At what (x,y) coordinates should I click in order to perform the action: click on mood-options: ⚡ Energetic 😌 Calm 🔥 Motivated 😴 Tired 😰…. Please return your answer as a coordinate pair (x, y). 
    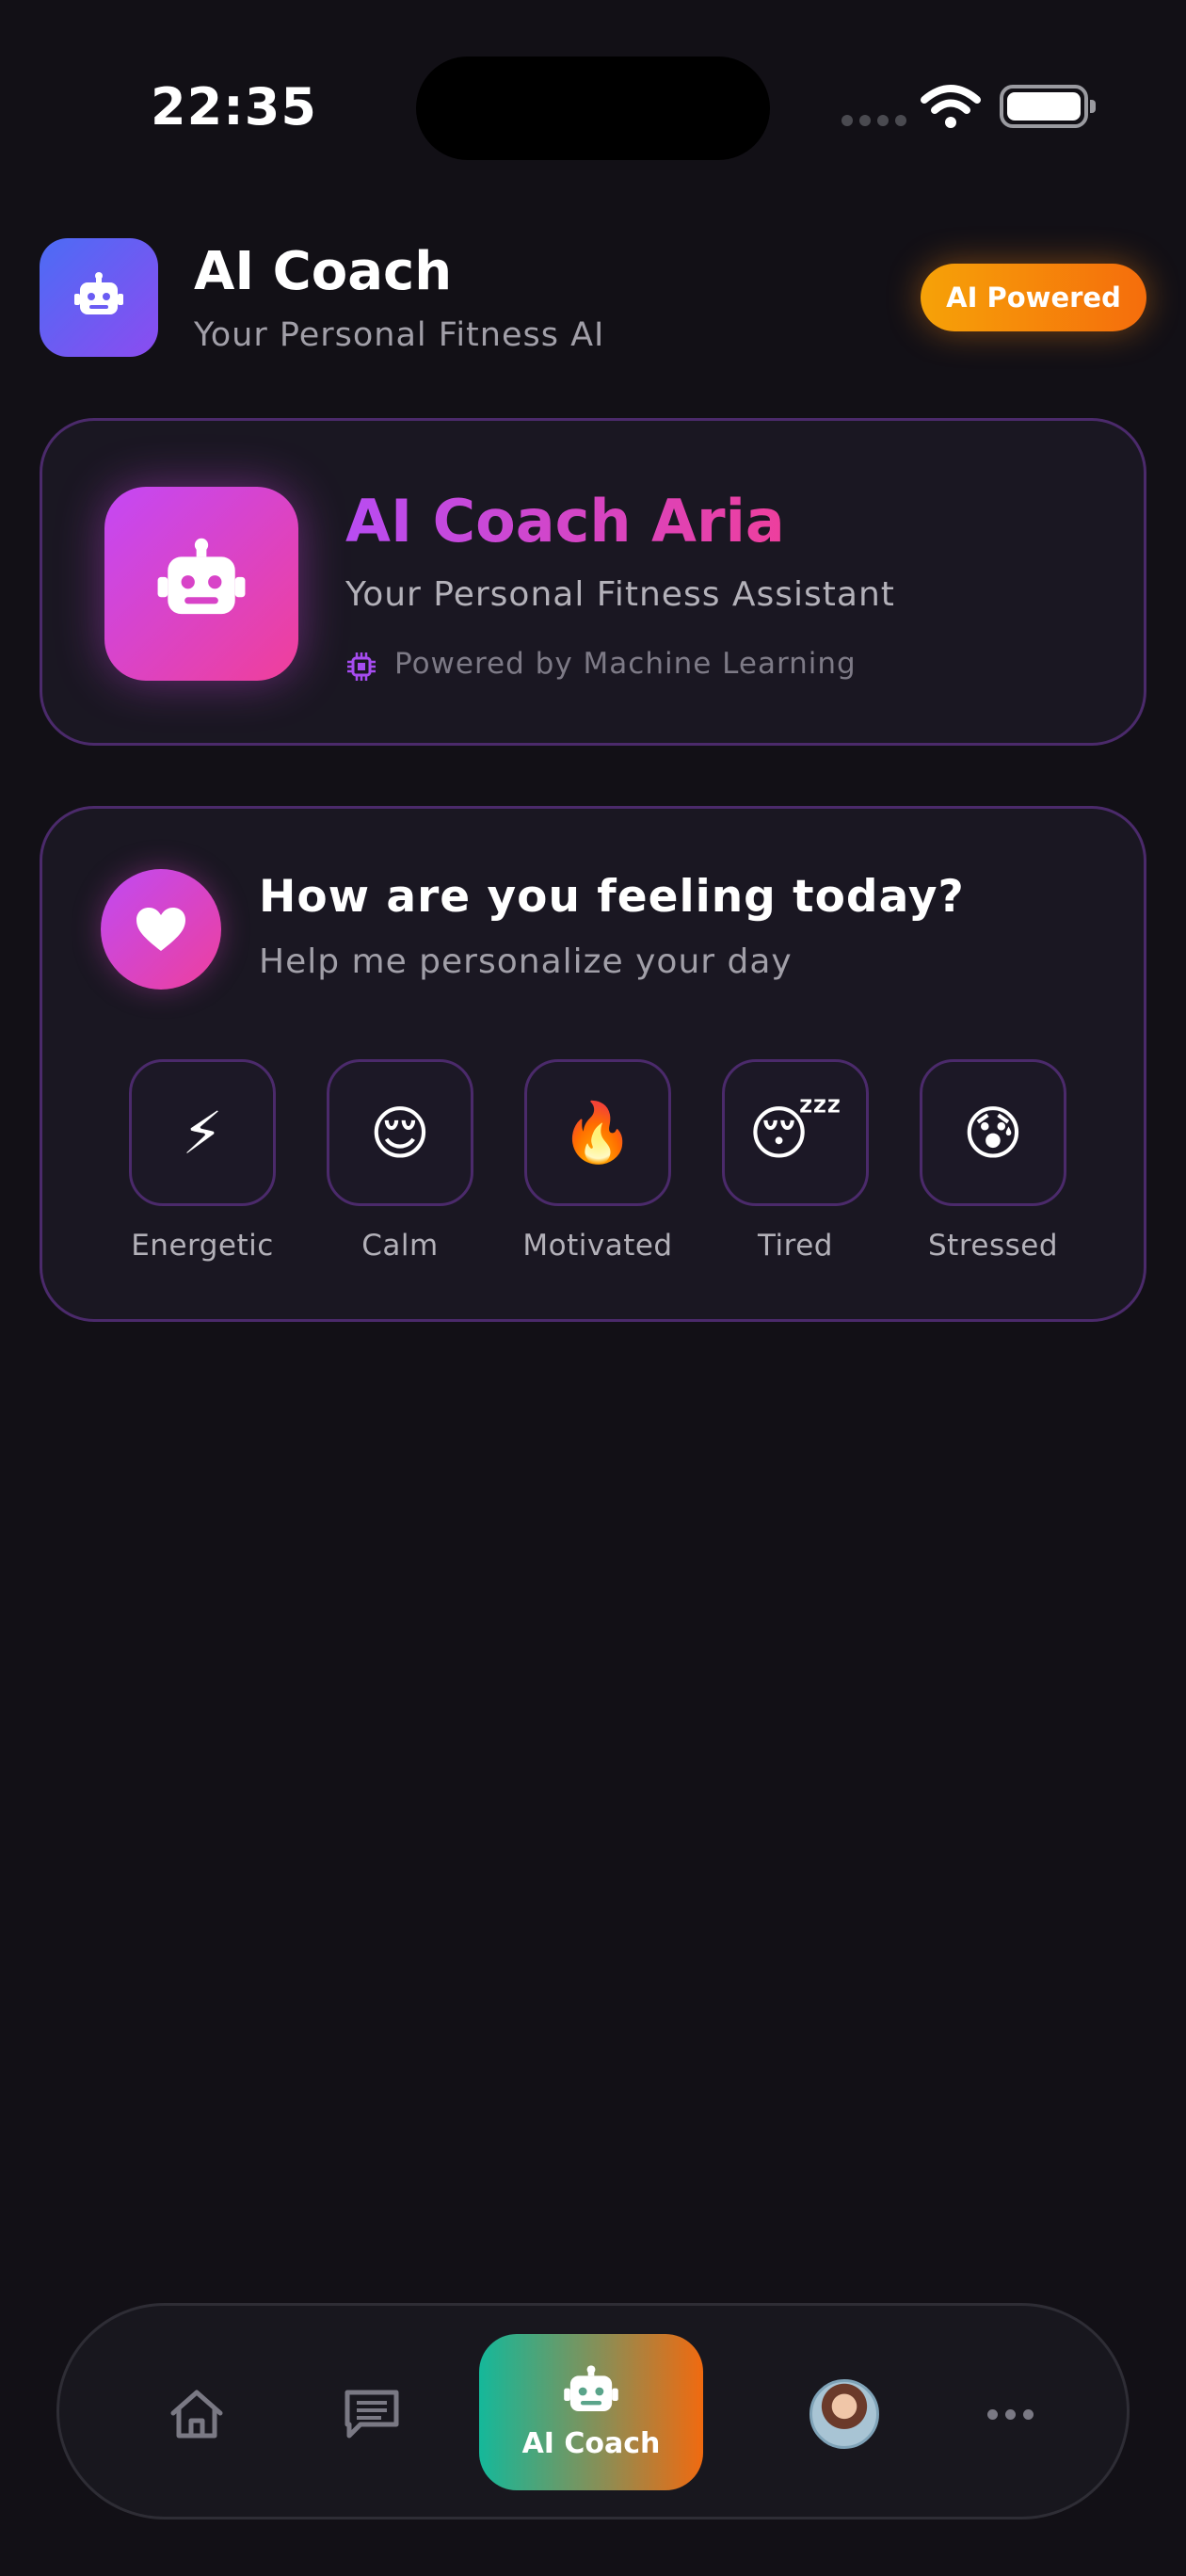
    Looking at the image, I should click on (597, 1172).